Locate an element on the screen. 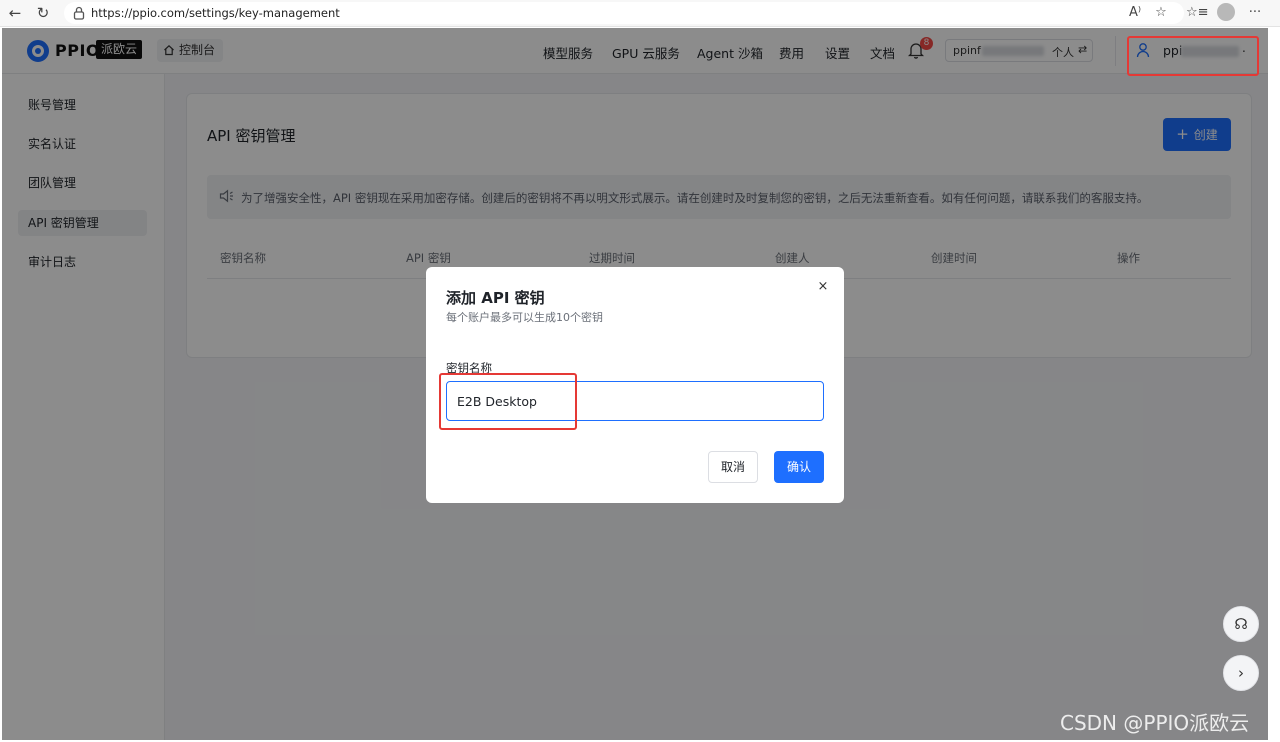 The height and width of the screenshot is (742, 1280). favorites-icon: ☆≡ is located at coordinates (1197, 13).